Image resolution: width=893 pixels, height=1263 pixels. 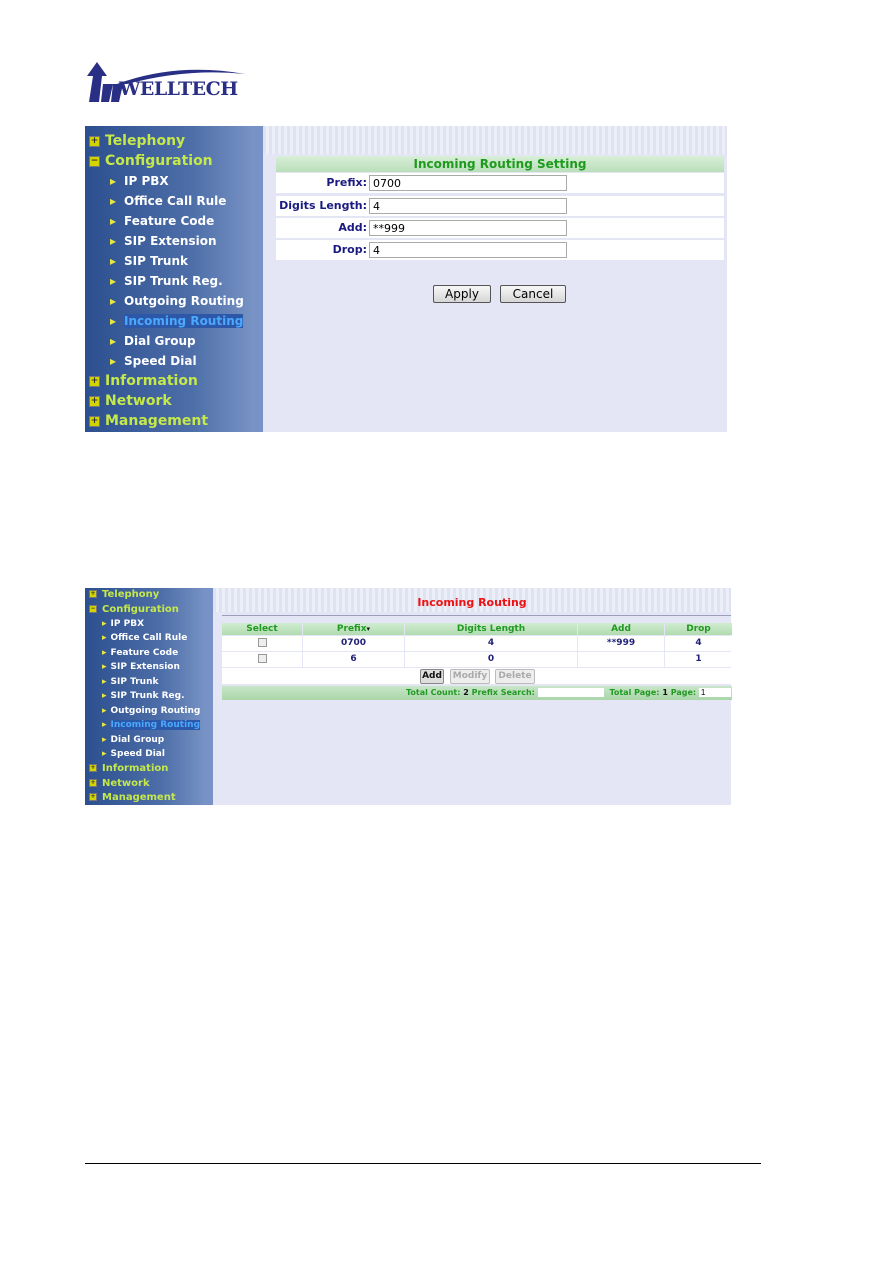 I want to click on prefix-search-input, so click(x=570, y=692).